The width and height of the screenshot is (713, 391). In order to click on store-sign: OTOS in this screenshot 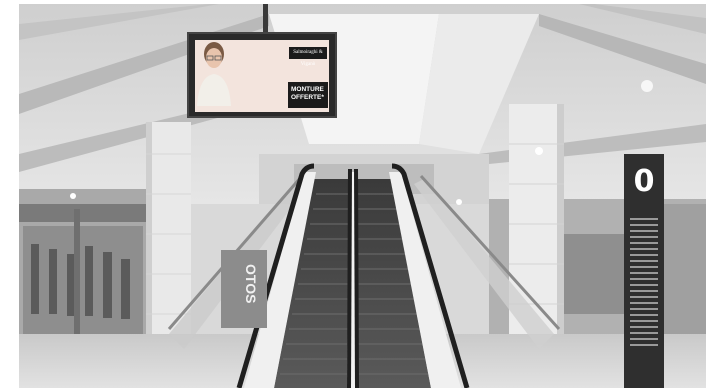, I will do `click(244, 289)`.